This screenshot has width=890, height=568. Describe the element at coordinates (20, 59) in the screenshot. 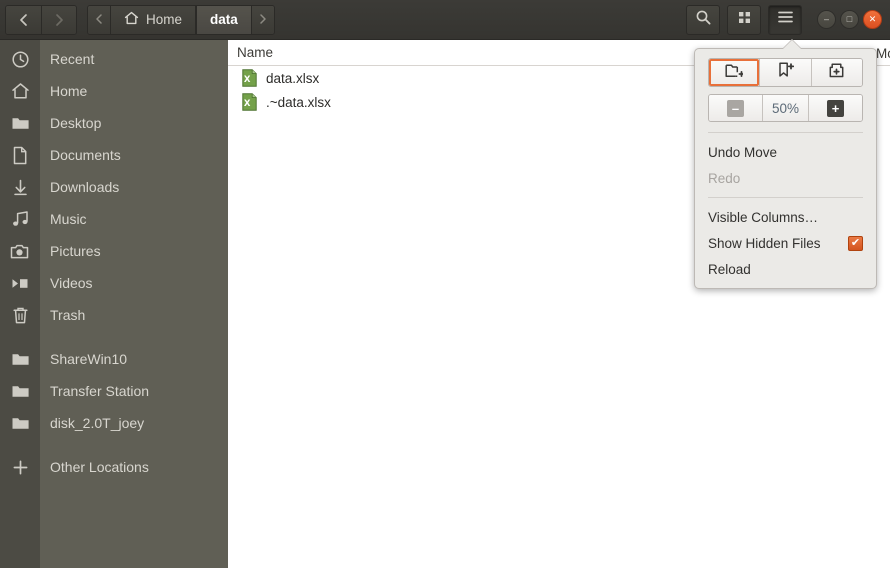

I see `clock-icon` at that location.